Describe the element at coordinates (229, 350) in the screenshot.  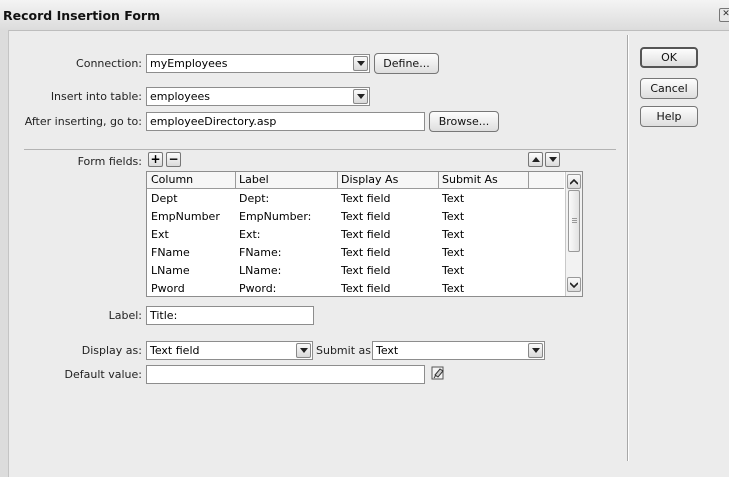
I see `display-as-select: Text field` at that location.